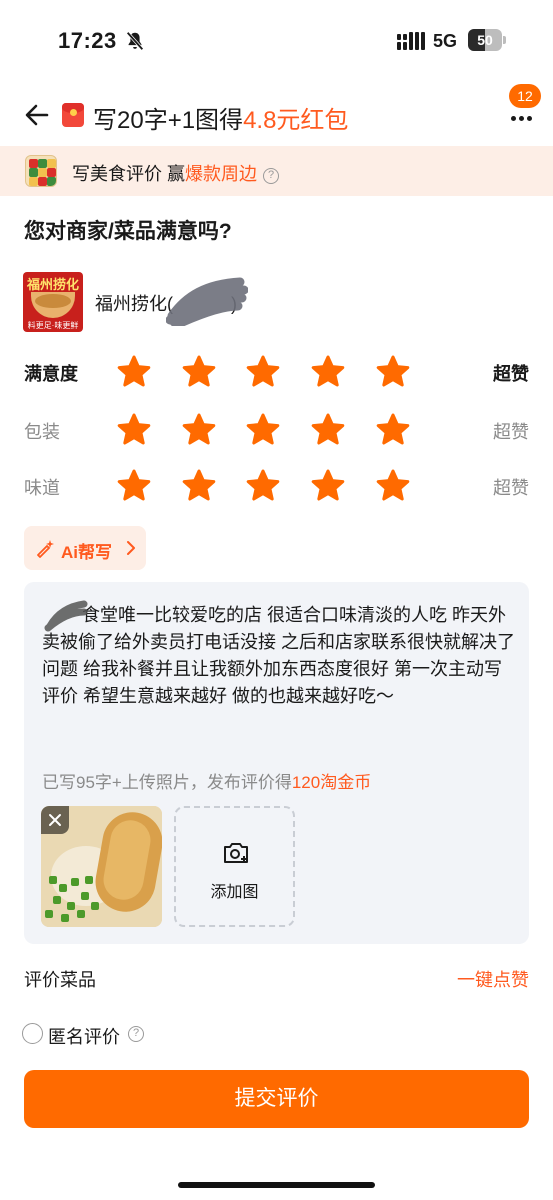  I want to click on rating-row: 包装 超赞, so click(276, 430).